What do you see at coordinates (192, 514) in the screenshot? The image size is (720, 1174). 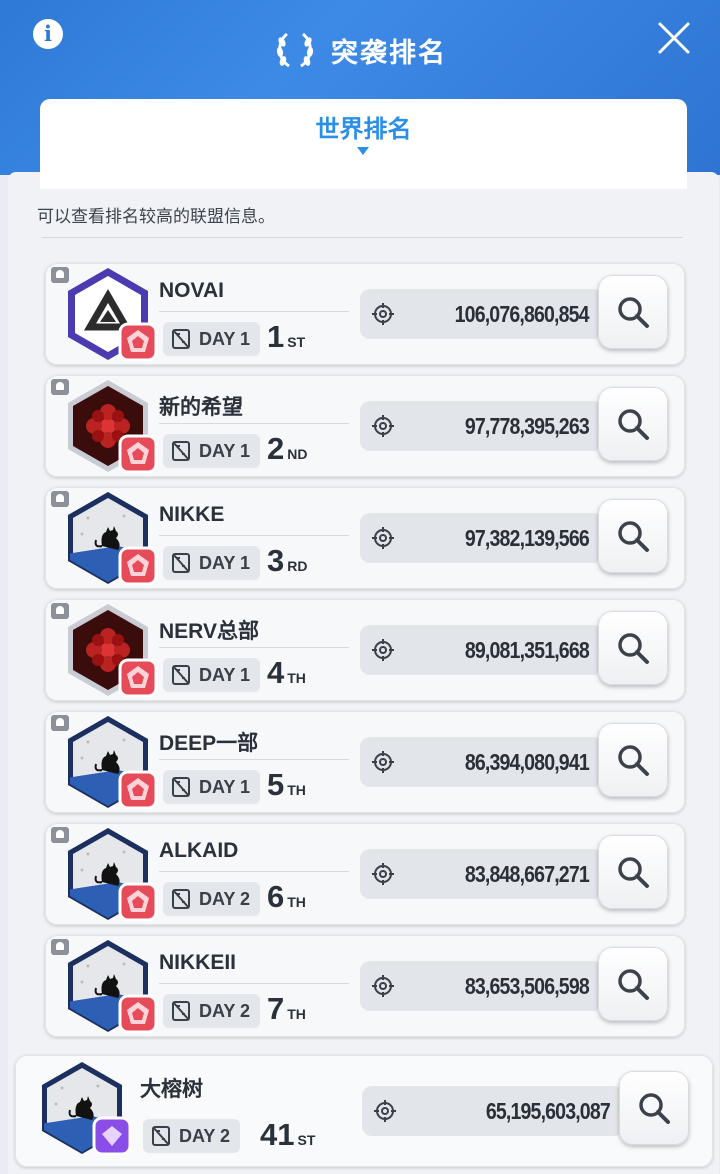 I see `union-name: NIKKE` at bounding box center [192, 514].